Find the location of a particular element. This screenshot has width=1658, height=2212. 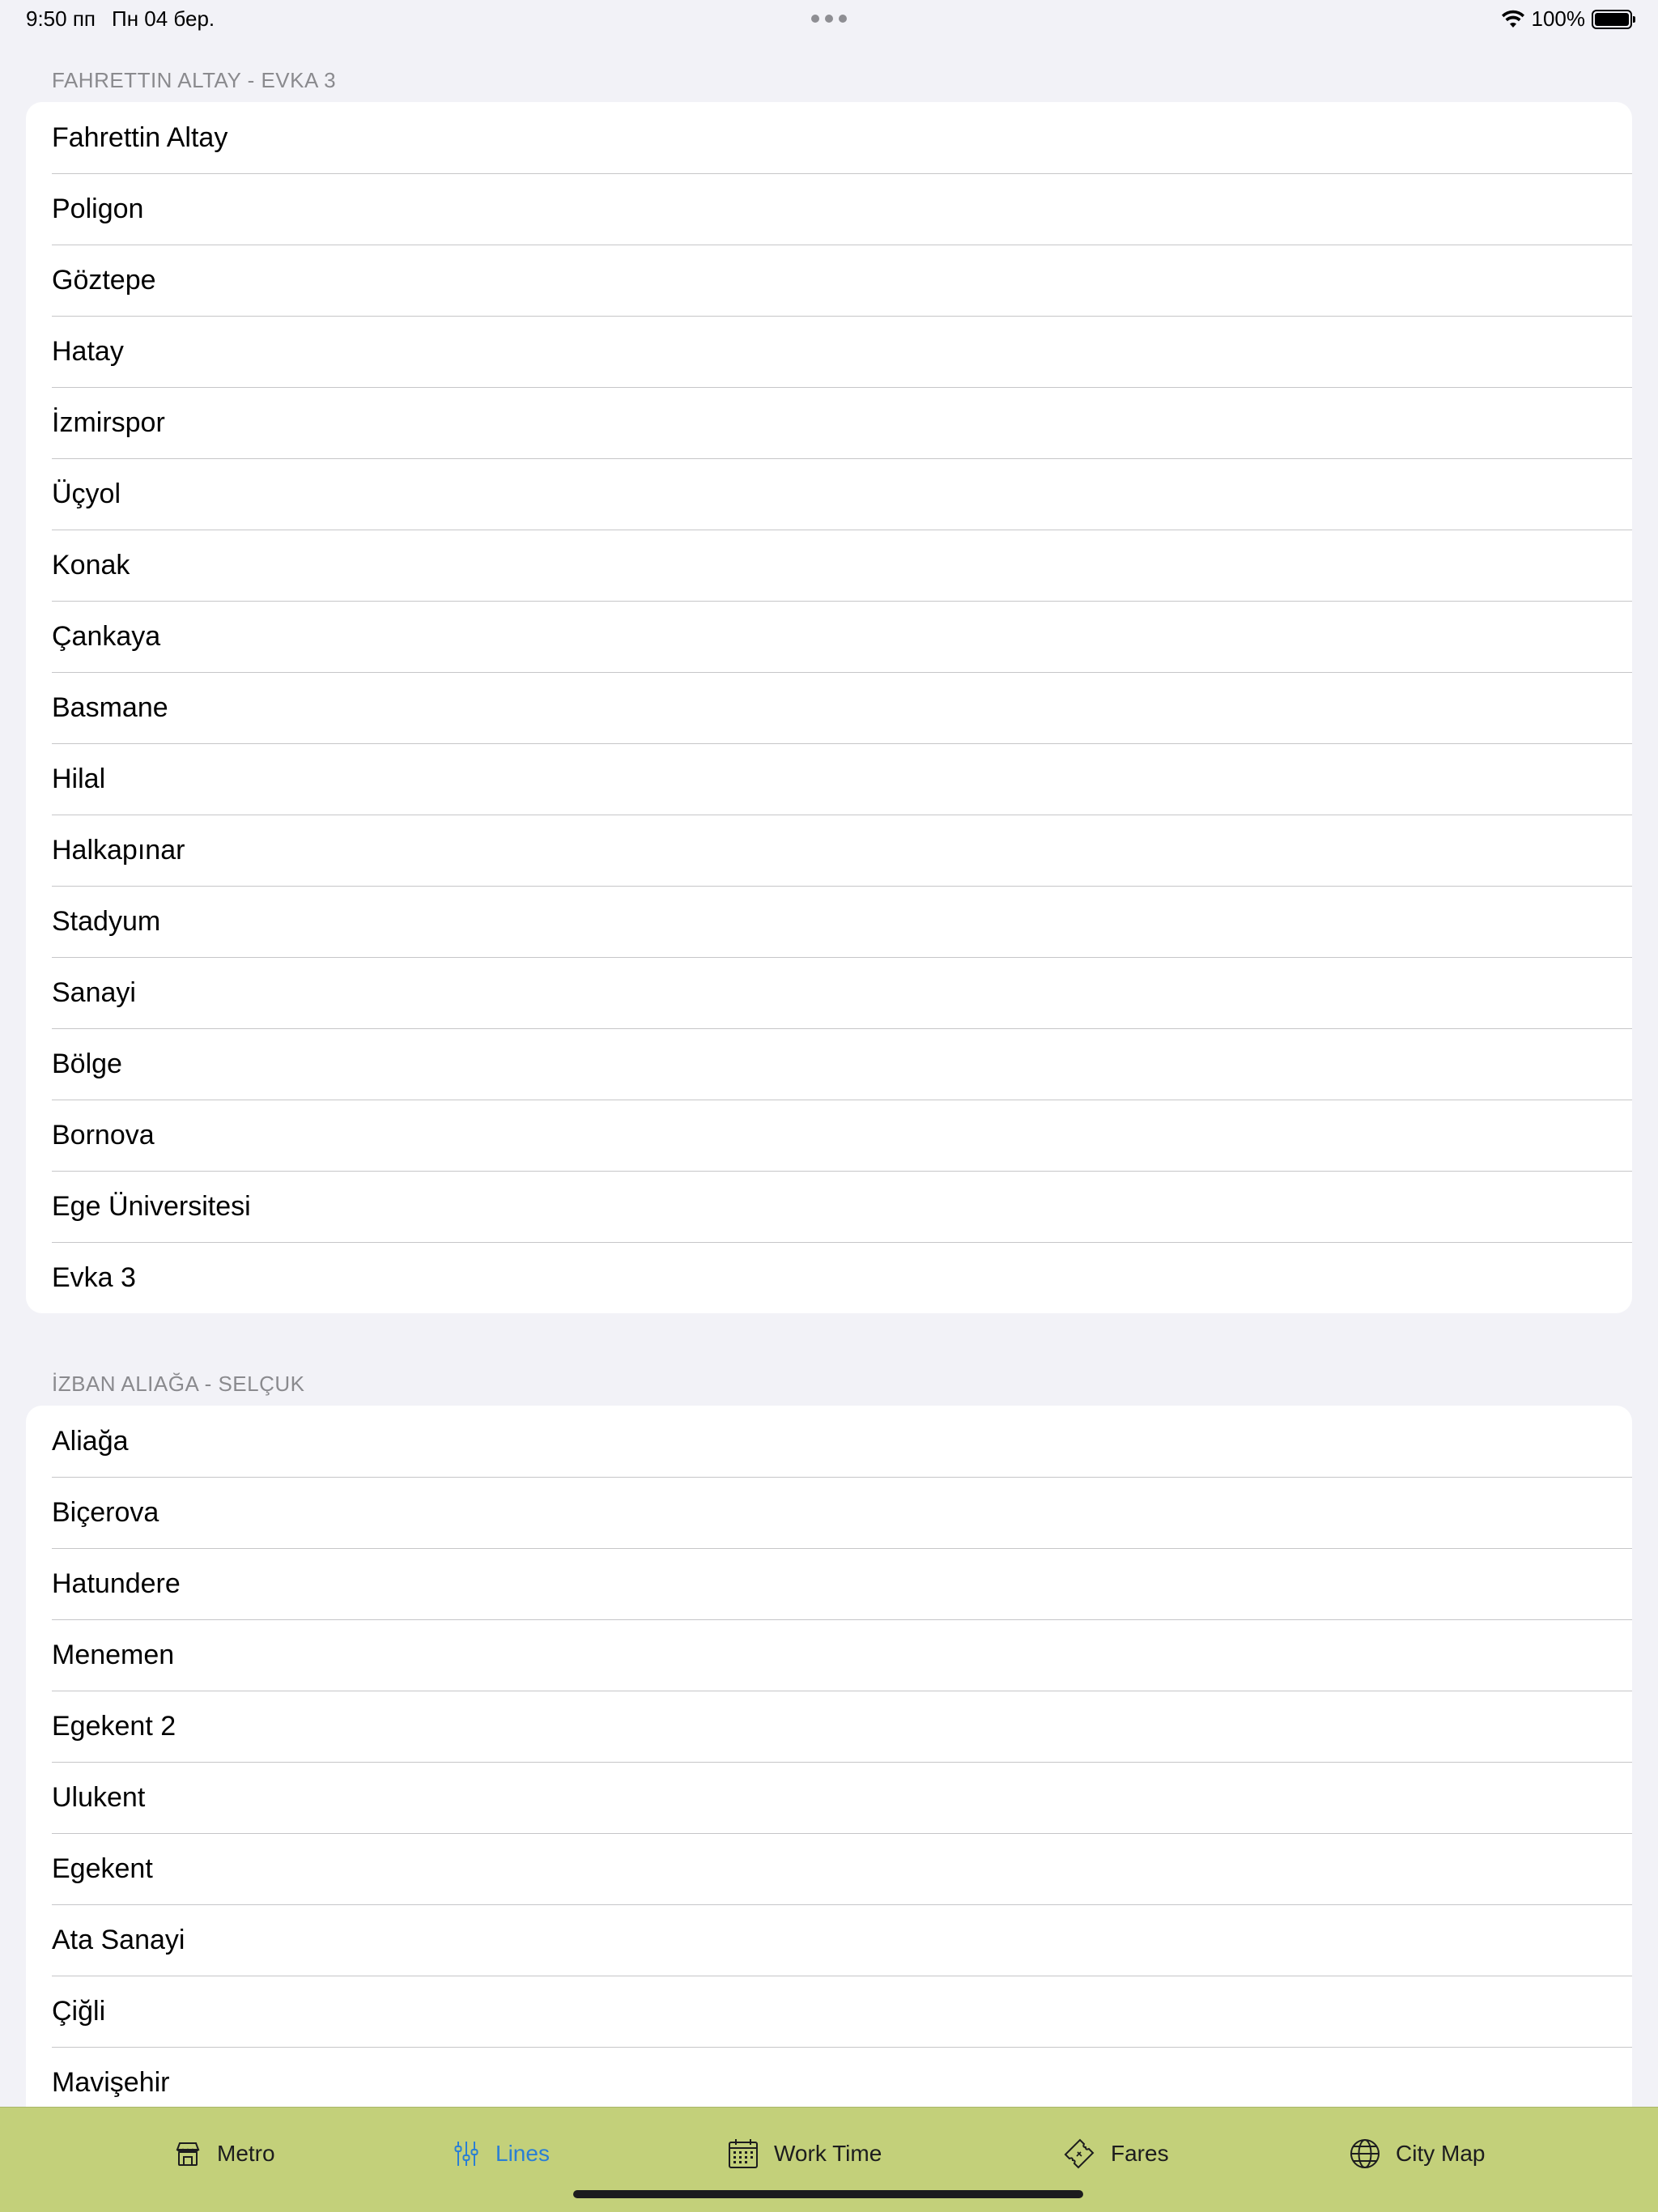

station-name: Stadyum is located at coordinates (106, 921).